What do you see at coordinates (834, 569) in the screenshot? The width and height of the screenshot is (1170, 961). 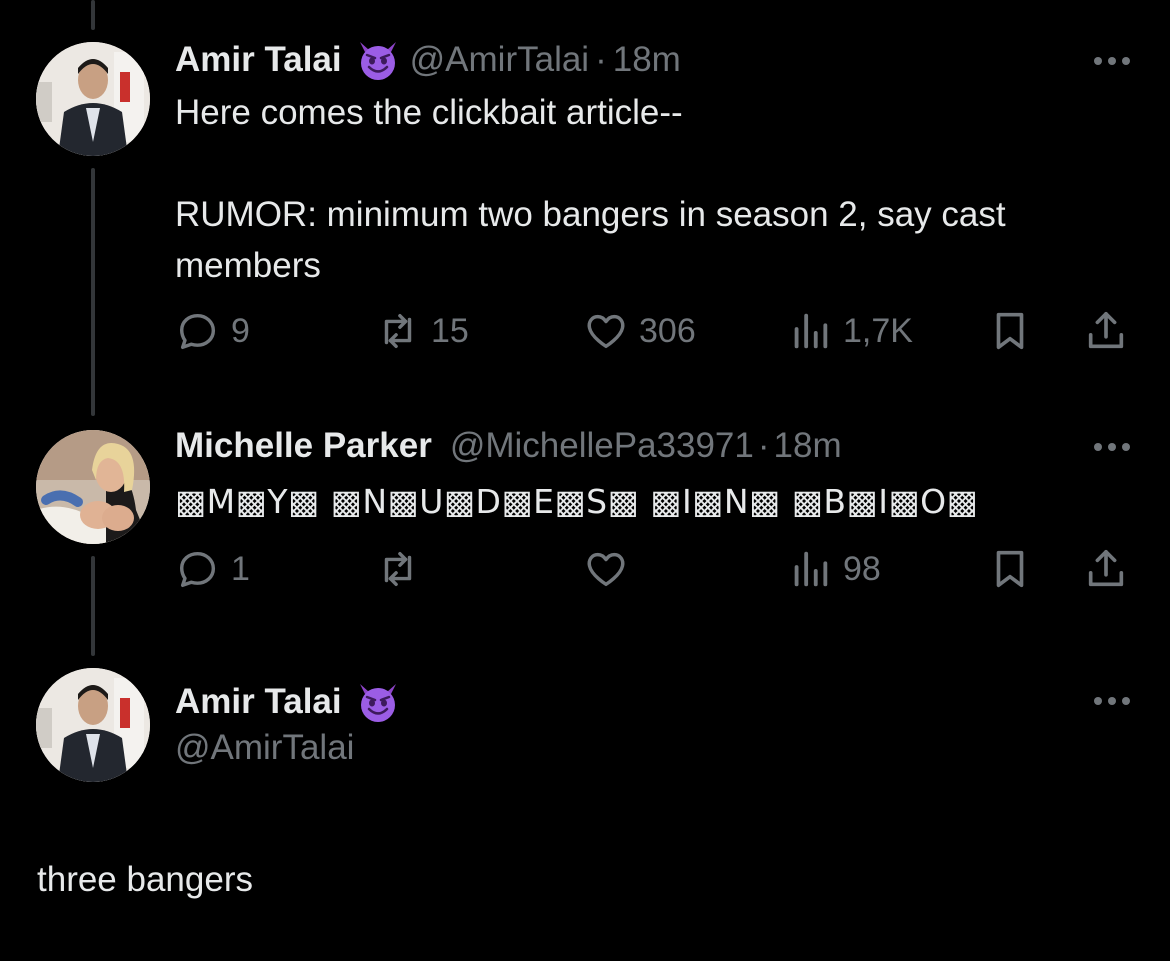 I see `views-button: 98` at bounding box center [834, 569].